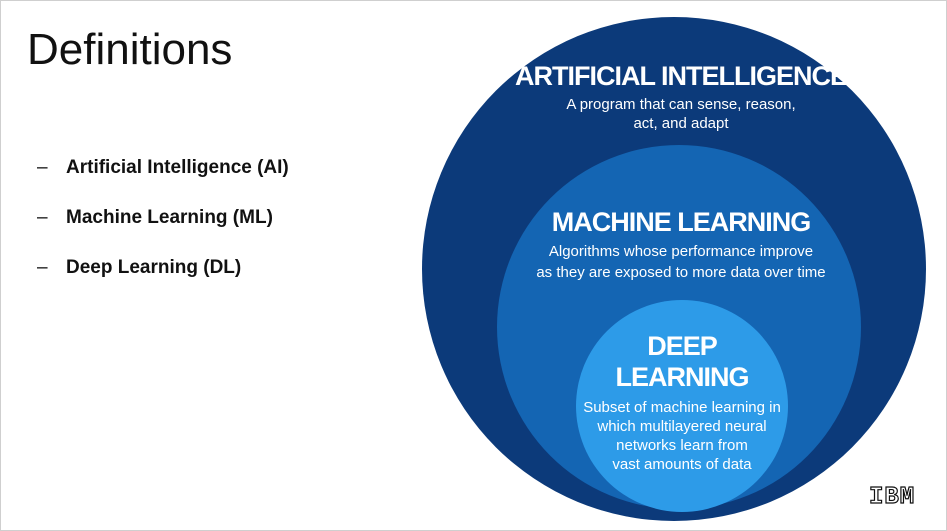 The height and width of the screenshot is (531, 947). I want to click on dl-desc-line: networks learn from, so click(682, 445).